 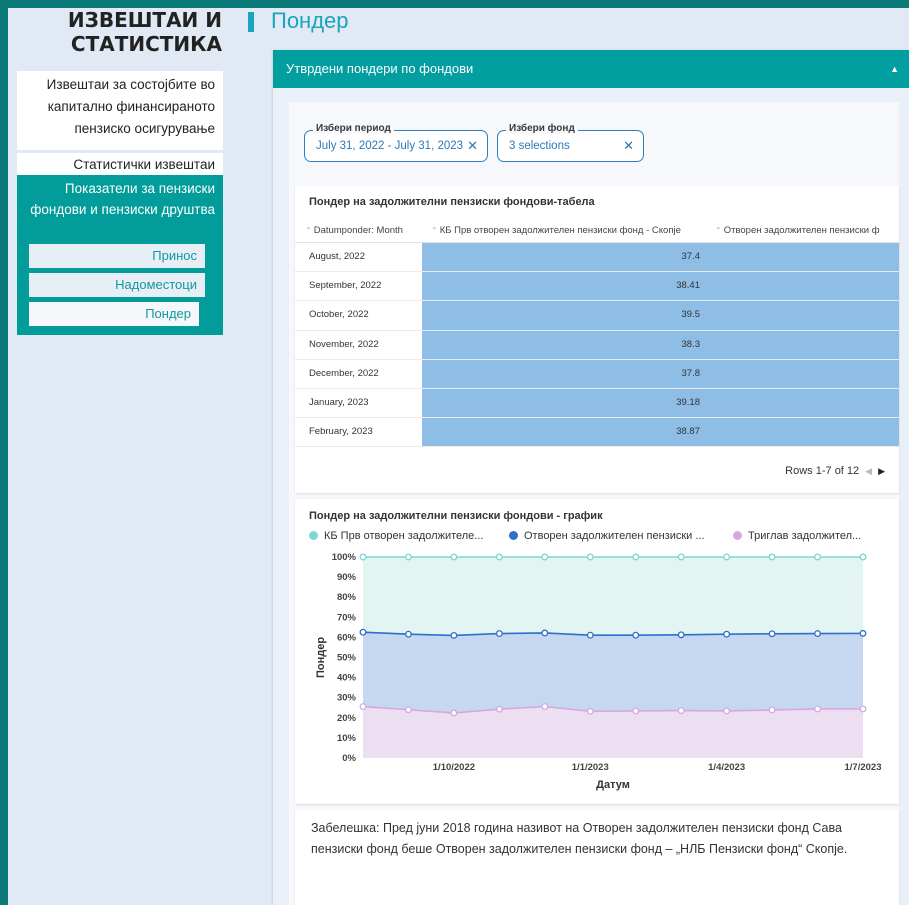 I want to click on collapse-caret-icon: ▲, so click(x=894, y=69).